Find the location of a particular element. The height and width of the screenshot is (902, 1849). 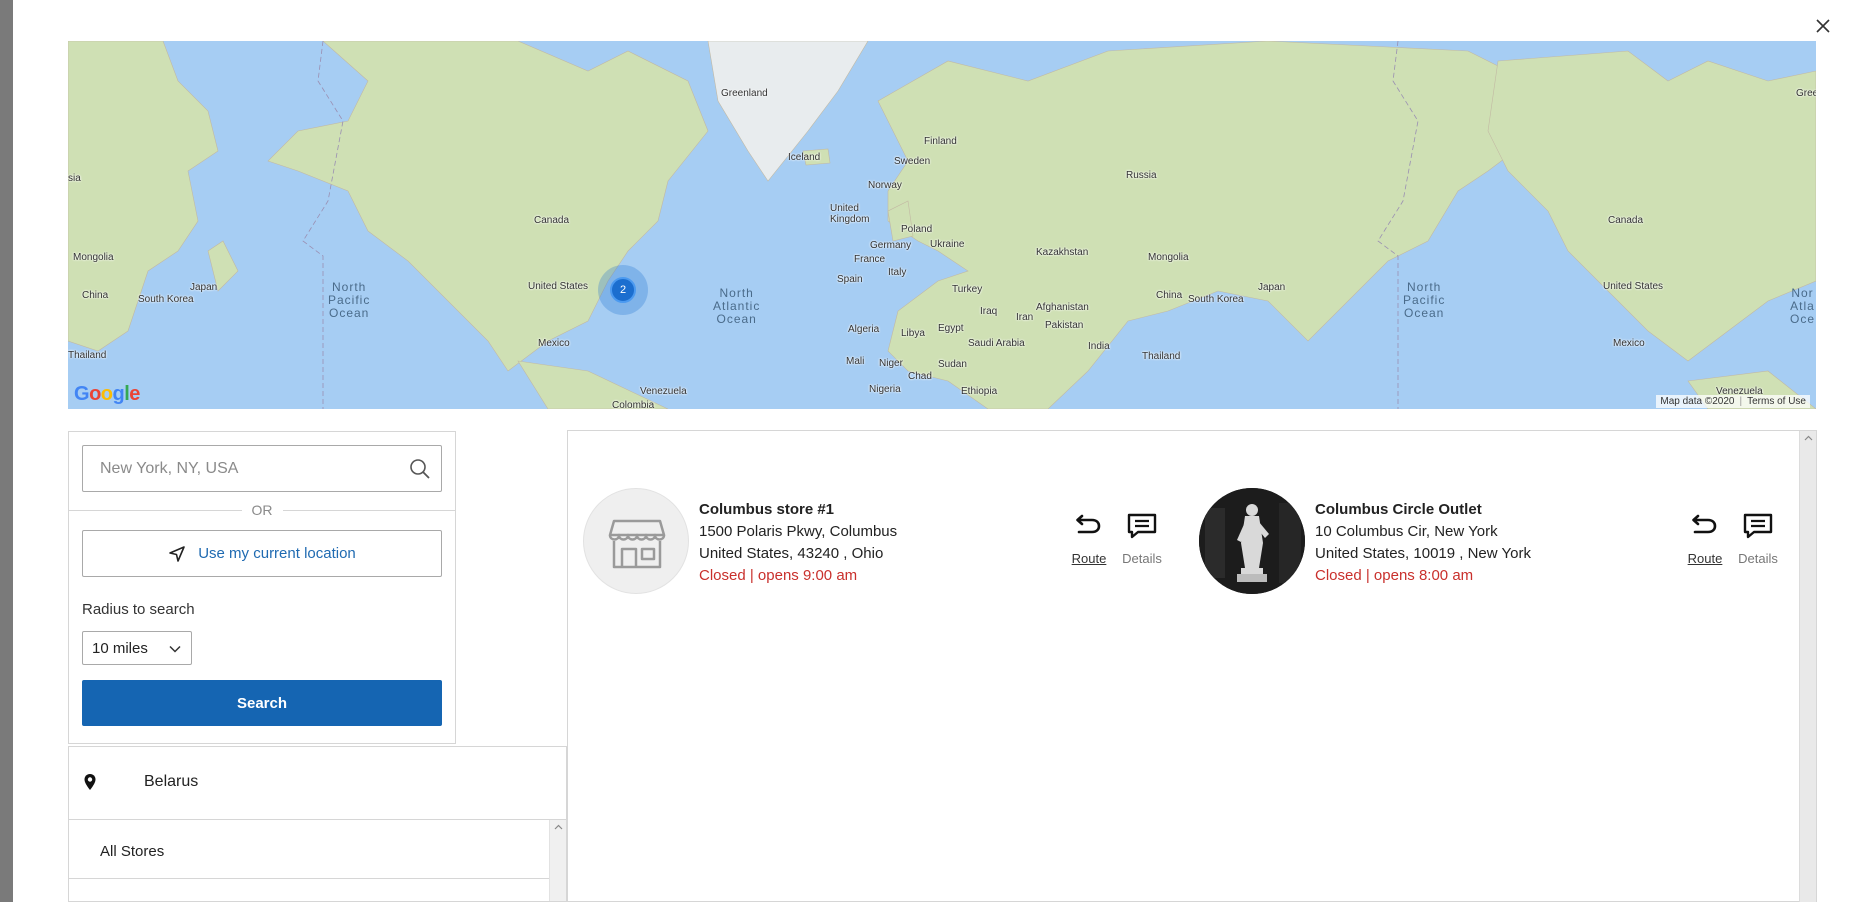

country-label: Pakistan is located at coordinates (1064, 325).